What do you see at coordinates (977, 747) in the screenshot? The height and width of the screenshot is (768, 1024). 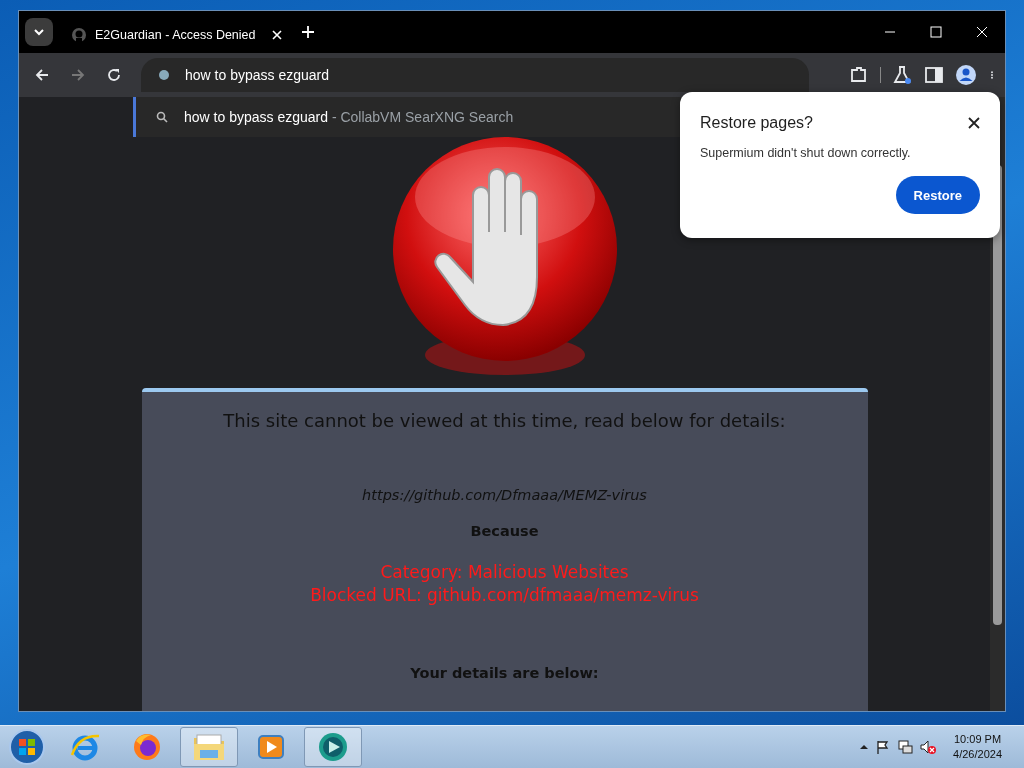 I see `clock: 10:09 PM 4/26/2024` at bounding box center [977, 747].